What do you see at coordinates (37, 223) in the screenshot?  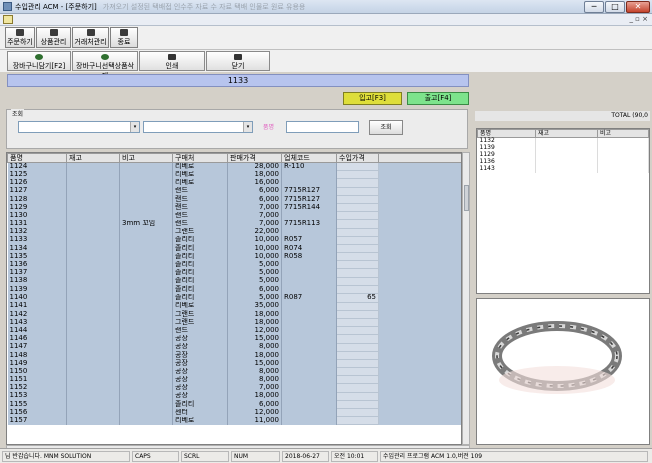 I see `table-cell: 1131` at bounding box center [37, 223].